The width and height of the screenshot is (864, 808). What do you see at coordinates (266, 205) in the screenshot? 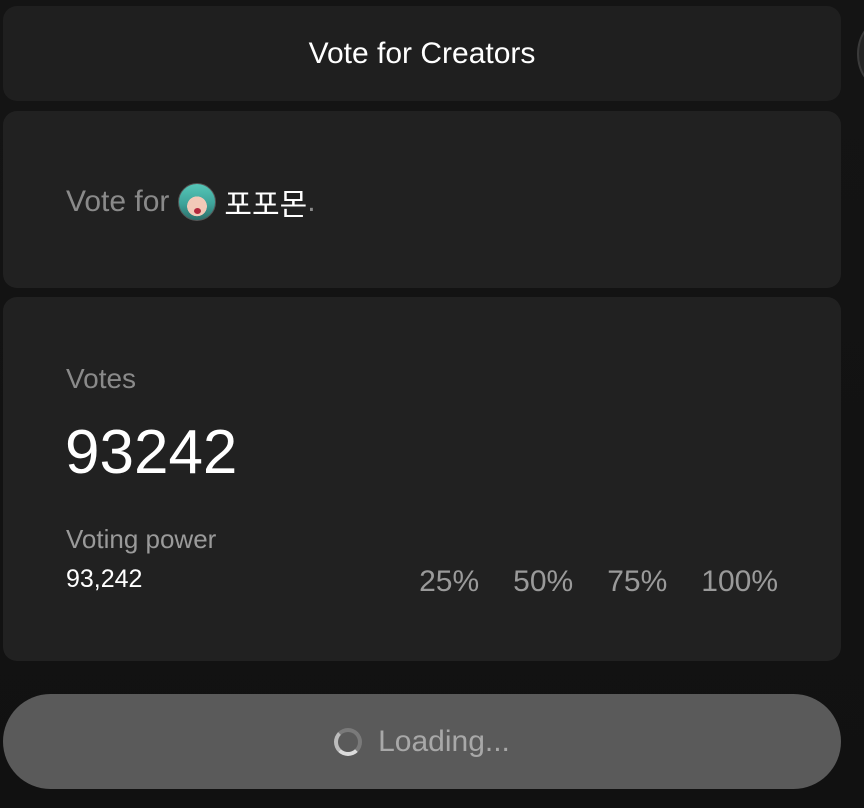
I see `creator-name: 포포몬` at bounding box center [266, 205].